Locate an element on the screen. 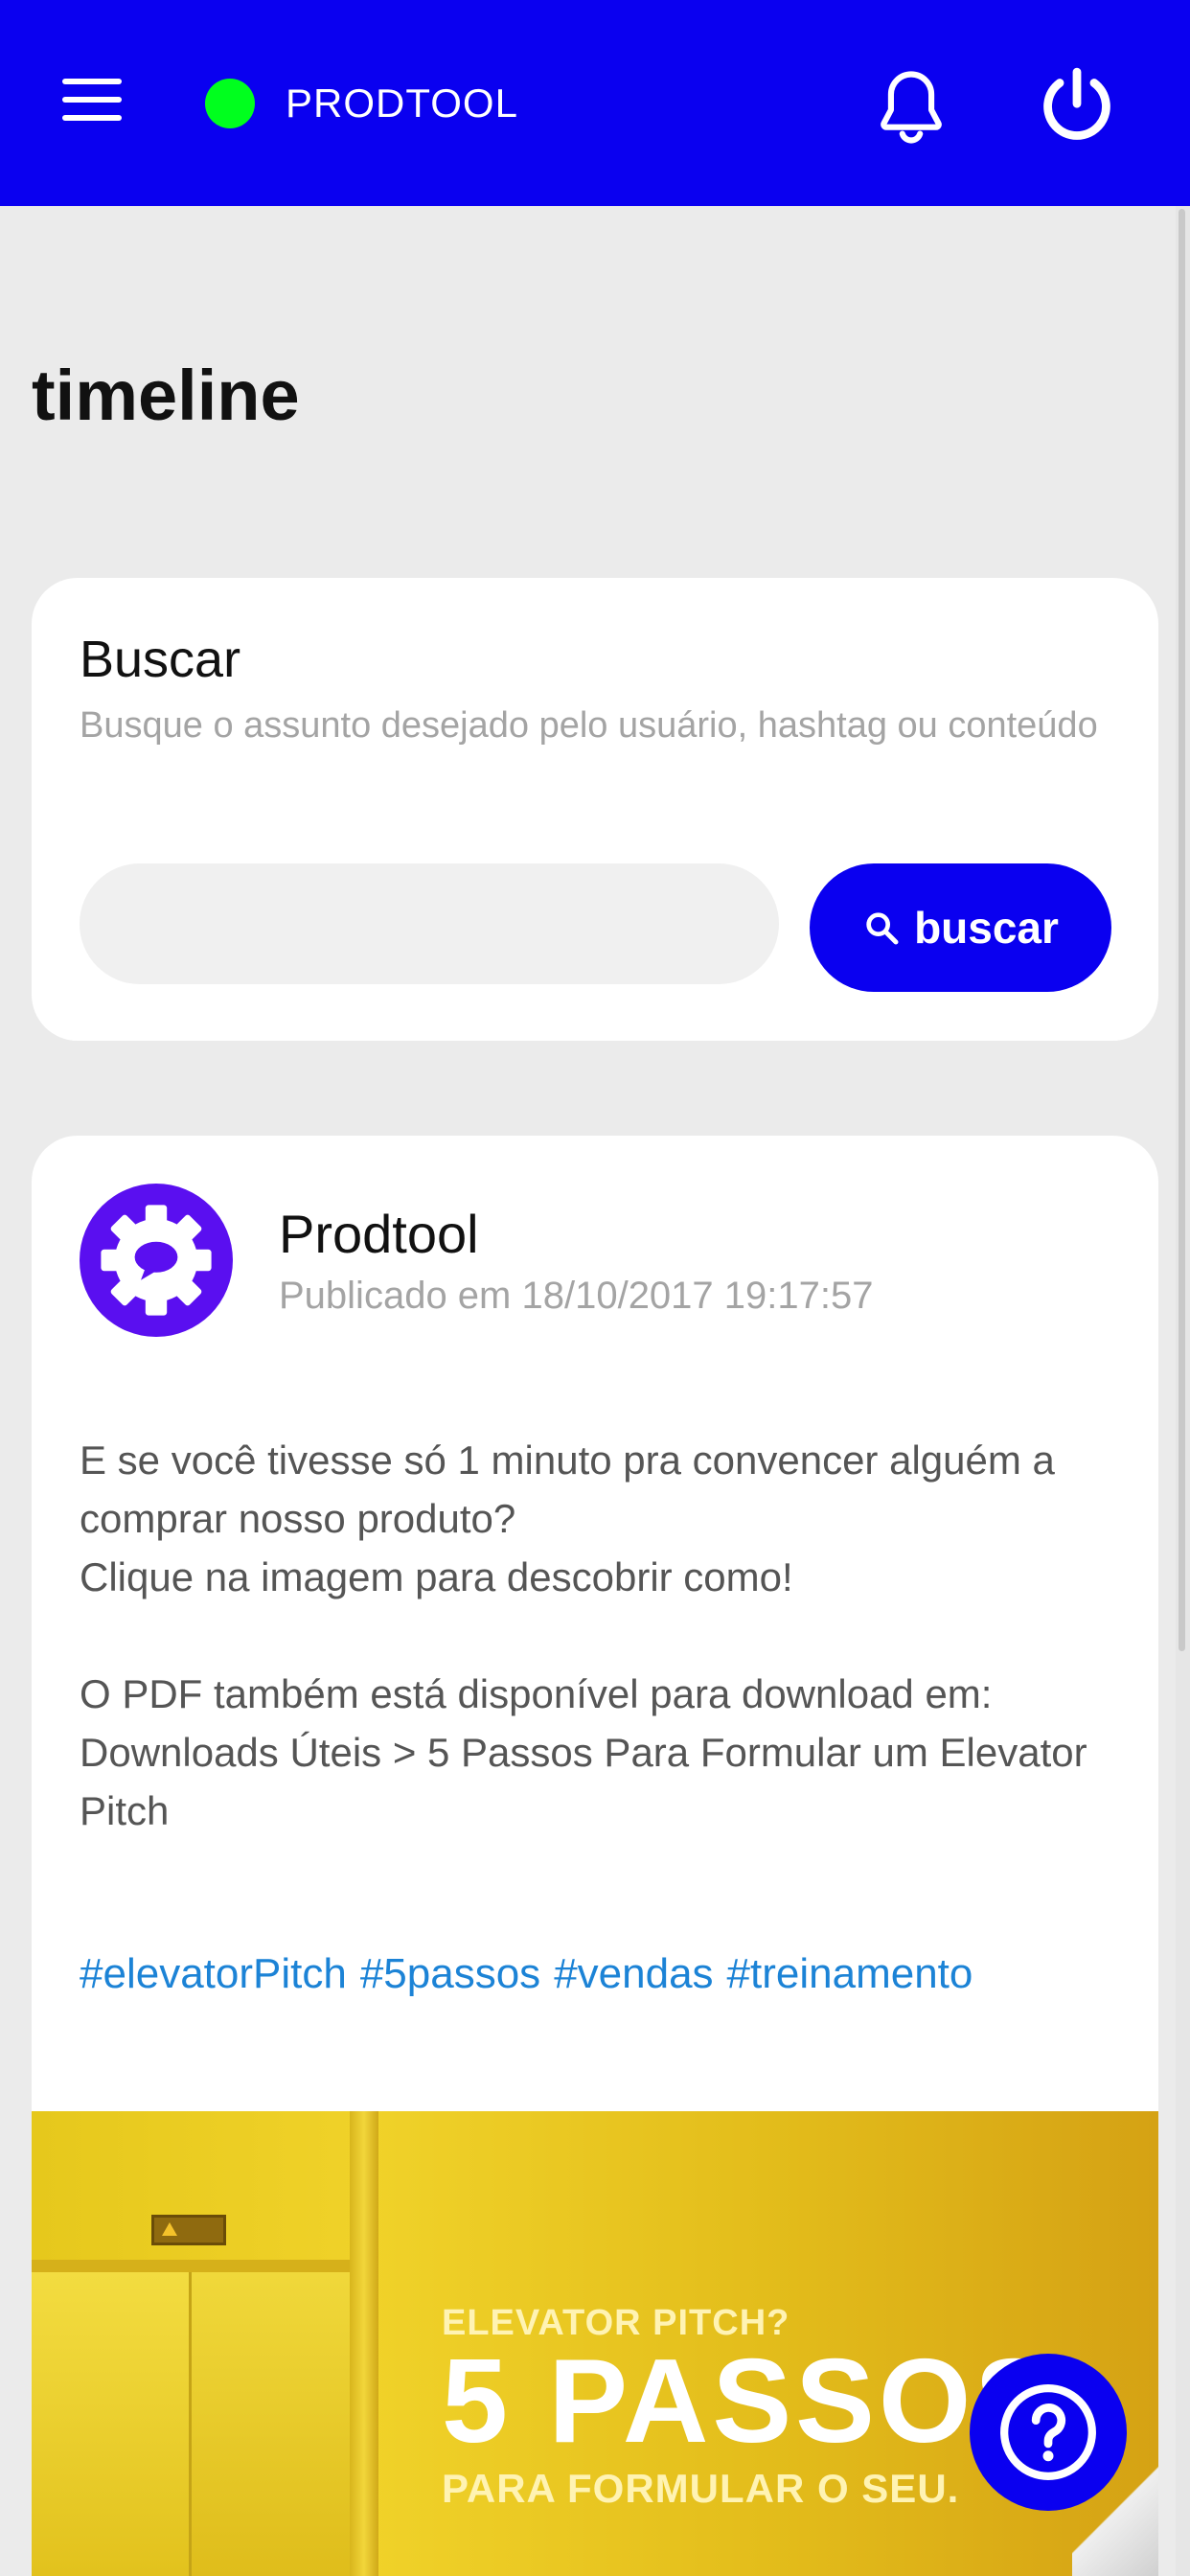 The width and height of the screenshot is (1190, 2576). hashtag-link: #treinamento is located at coordinates (850, 1974).